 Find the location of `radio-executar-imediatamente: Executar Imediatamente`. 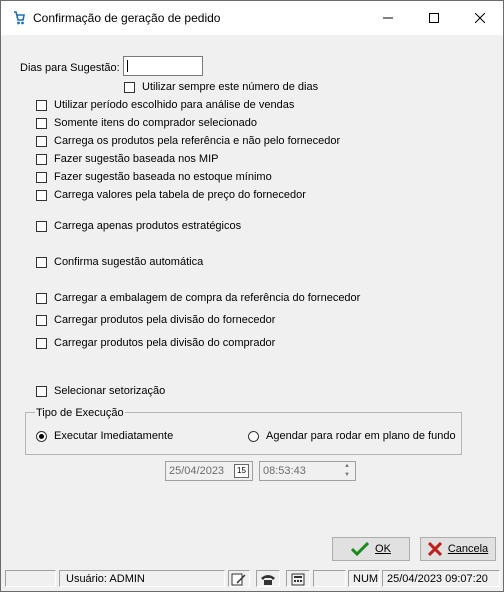

radio-executar-imediatamente: Executar Imediatamente is located at coordinates (104, 436).